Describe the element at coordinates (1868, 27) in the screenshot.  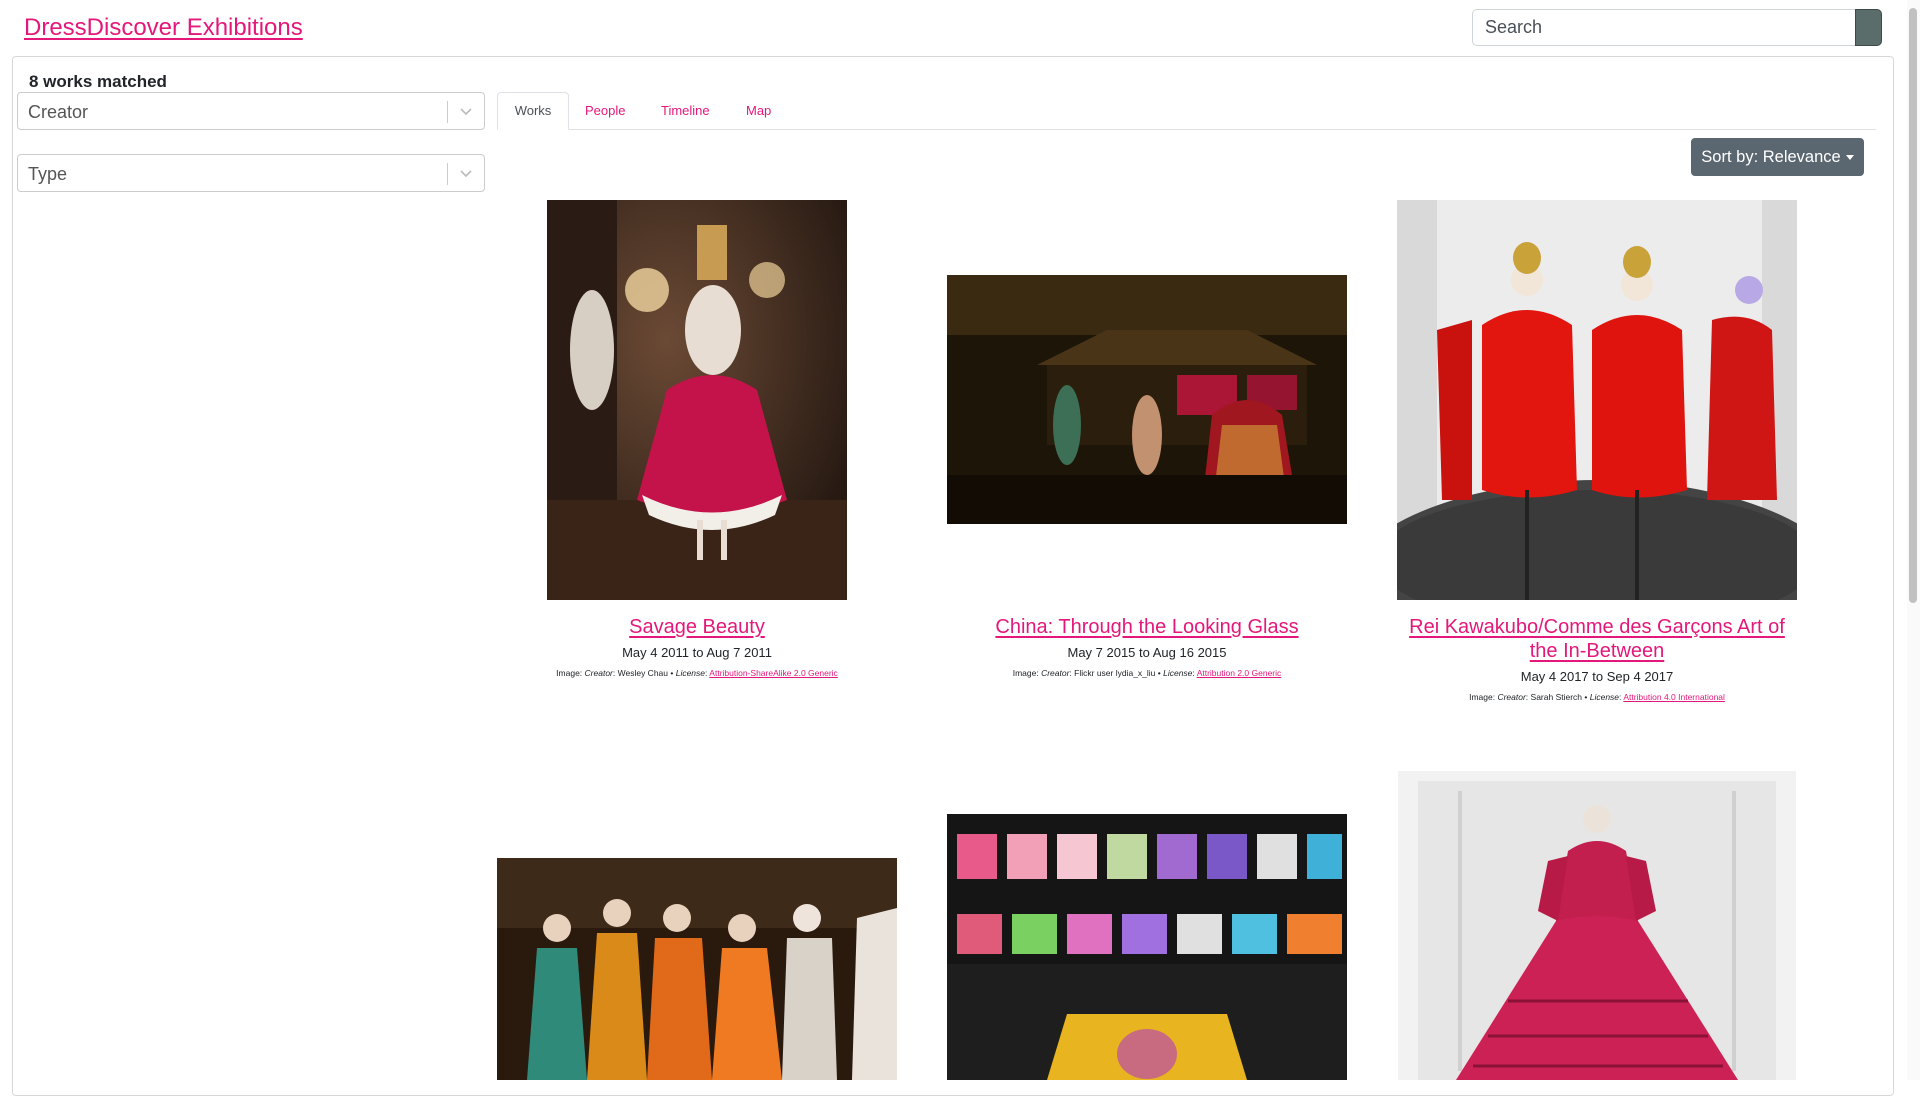
I see `search-button` at that location.